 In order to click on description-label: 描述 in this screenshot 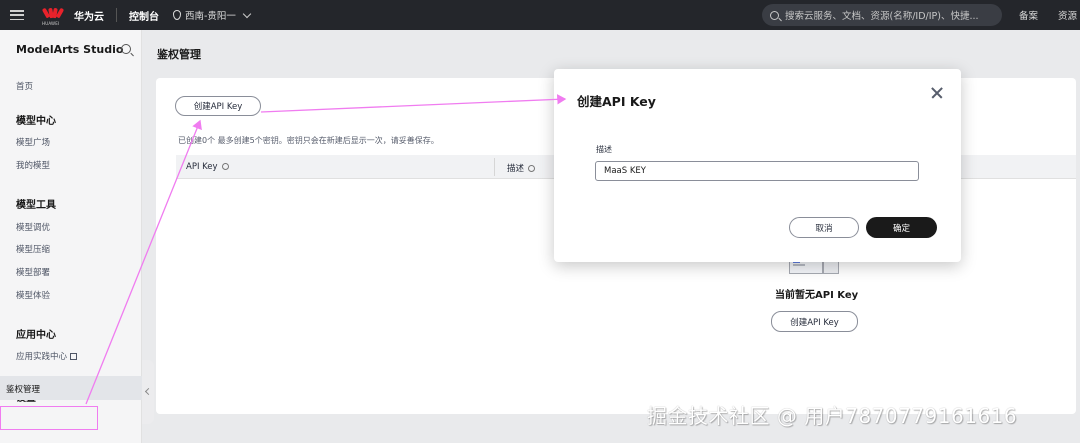, I will do `click(604, 149)`.